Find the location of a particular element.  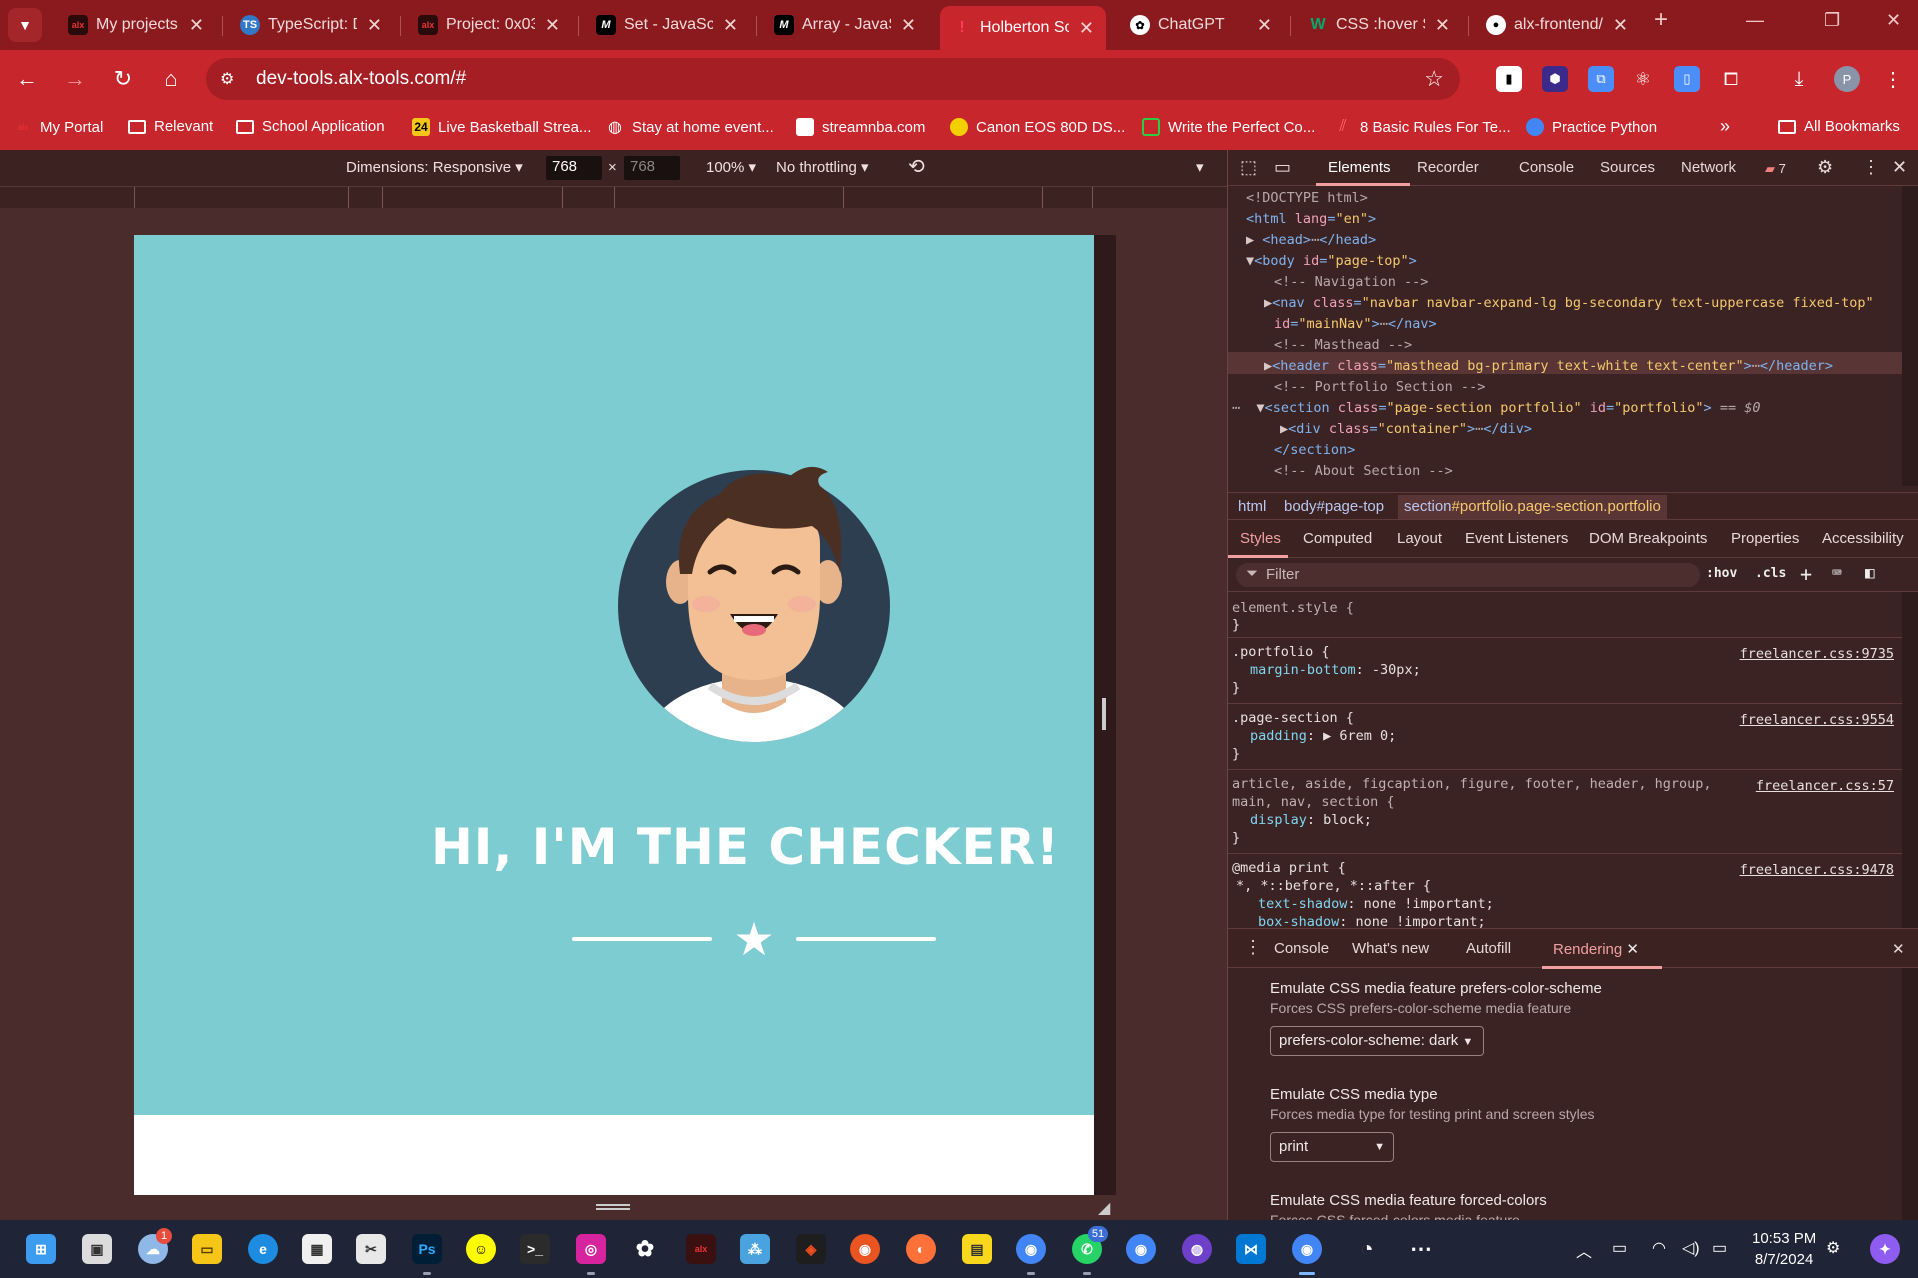

resize-handle-bottom is located at coordinates (613, 1207).